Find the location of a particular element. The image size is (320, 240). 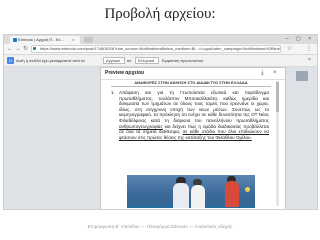

close-icon: × is located at coordinates (275, 73).